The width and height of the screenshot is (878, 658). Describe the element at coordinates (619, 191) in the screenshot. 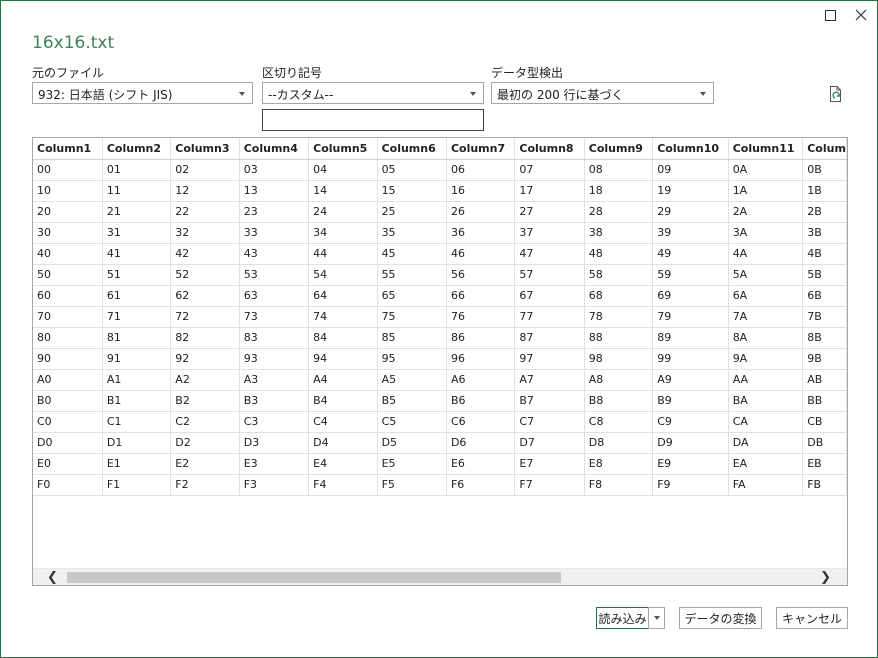

I see `table-cell: 18` at that location.